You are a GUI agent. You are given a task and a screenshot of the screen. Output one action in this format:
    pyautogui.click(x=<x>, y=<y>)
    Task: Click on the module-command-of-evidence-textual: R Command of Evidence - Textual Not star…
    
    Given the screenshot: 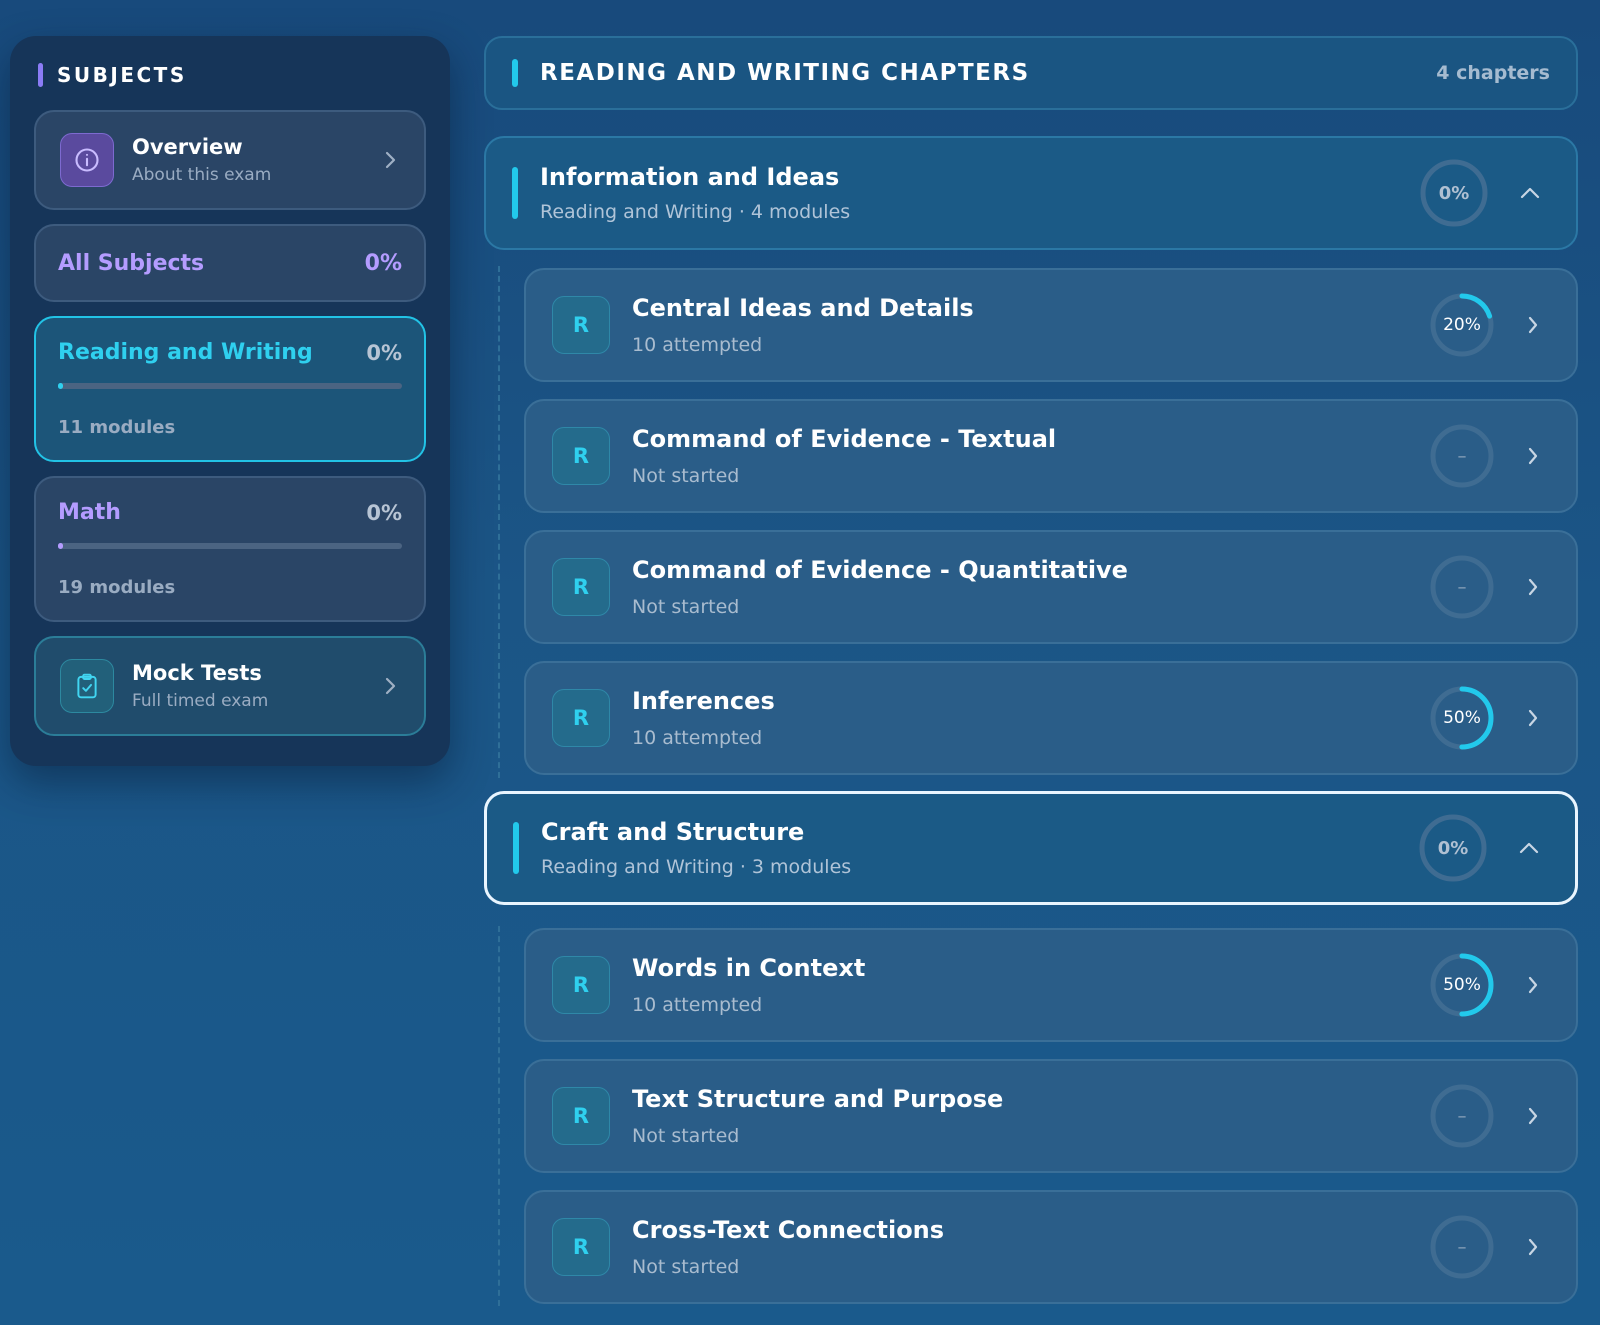 What is the action you would take?
    pyautogui.click(x=1051, y=456)
    